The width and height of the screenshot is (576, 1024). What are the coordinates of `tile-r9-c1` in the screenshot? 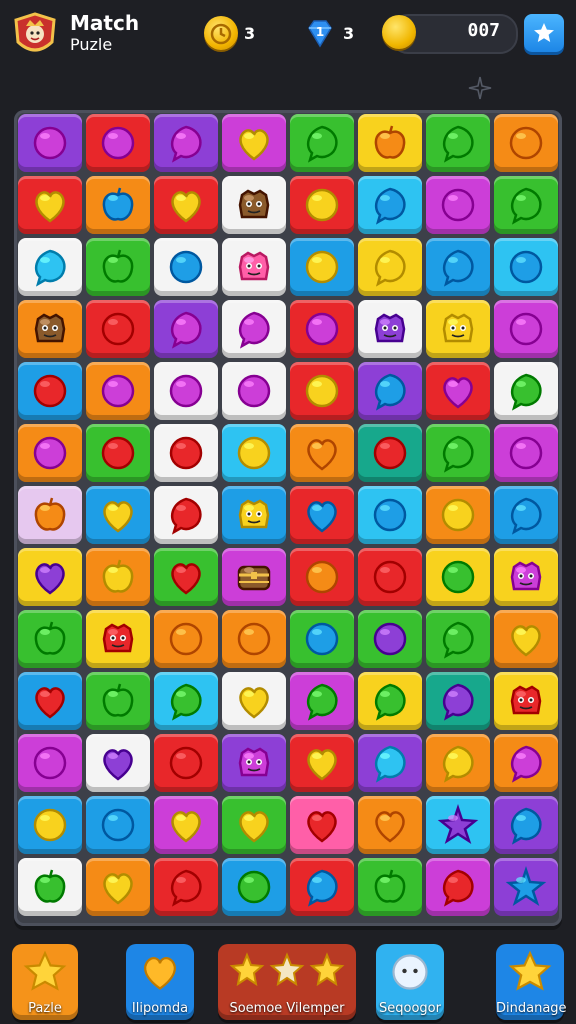 It's located at (118, 701).